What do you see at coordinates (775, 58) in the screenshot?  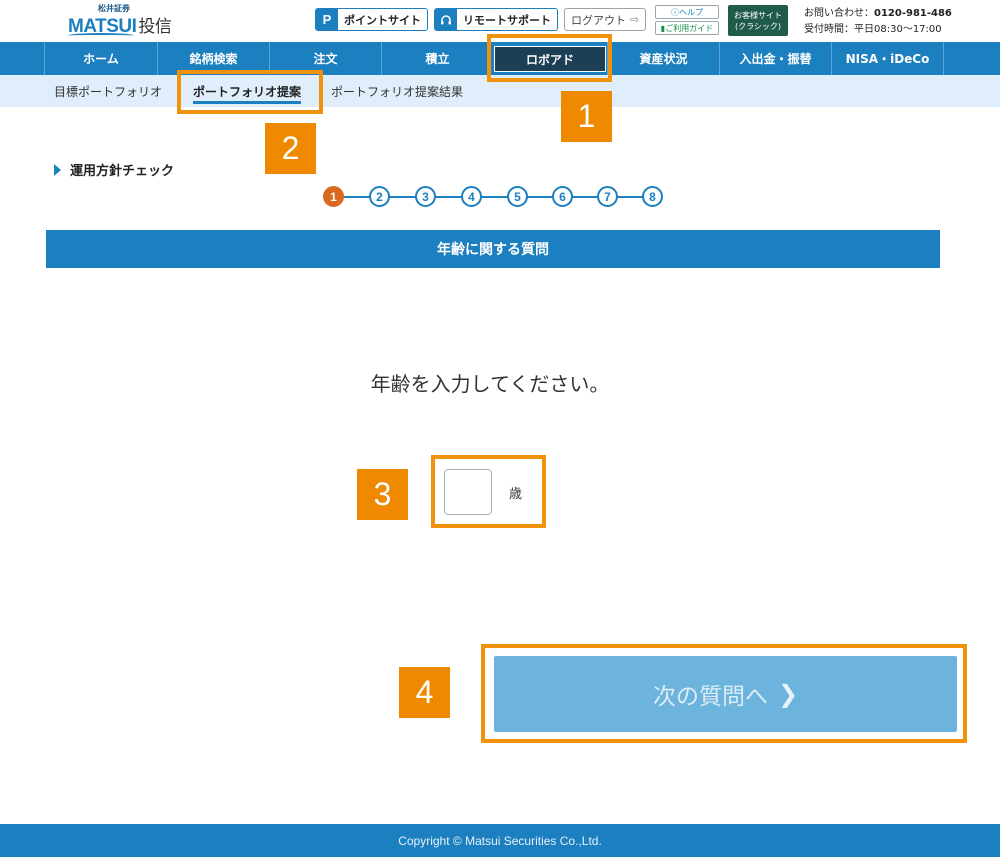 I see `nav-deposit-transfer: 入出金・振替` at bounding box center [775, 58].